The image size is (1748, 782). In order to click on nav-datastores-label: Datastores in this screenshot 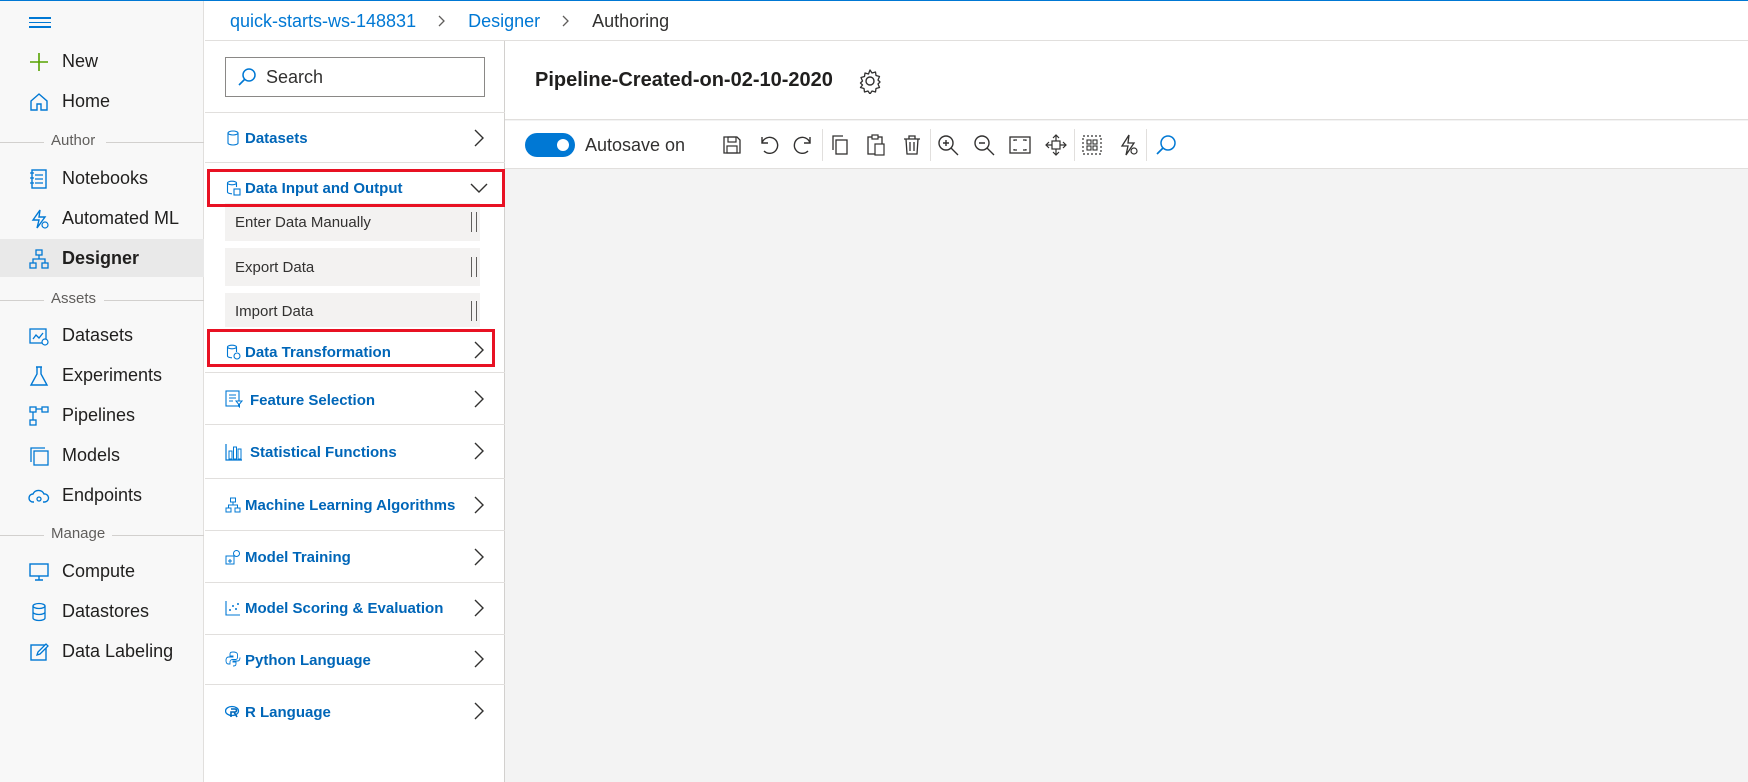, I will do `click(106, 610)`.